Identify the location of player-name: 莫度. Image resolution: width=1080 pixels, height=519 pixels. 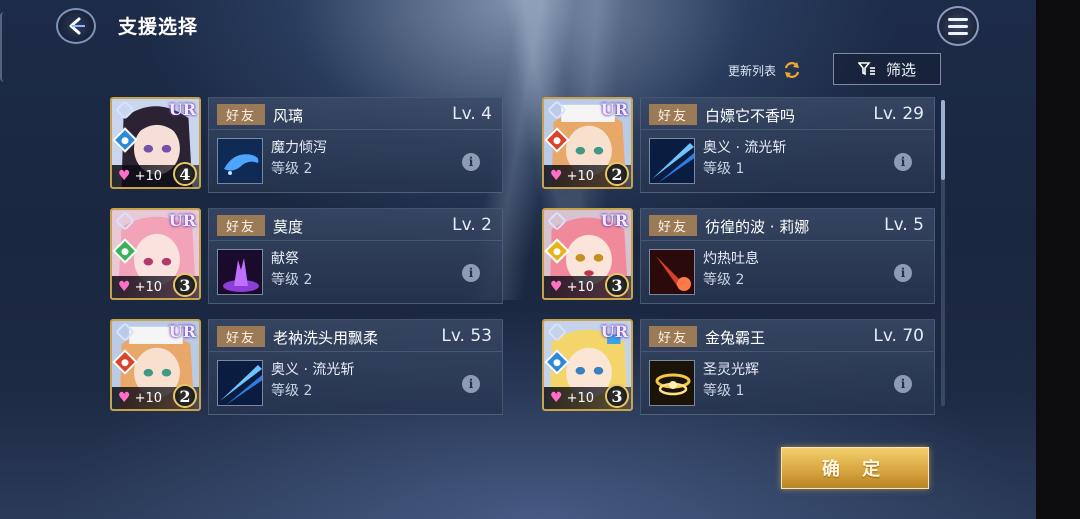
(288, 227).